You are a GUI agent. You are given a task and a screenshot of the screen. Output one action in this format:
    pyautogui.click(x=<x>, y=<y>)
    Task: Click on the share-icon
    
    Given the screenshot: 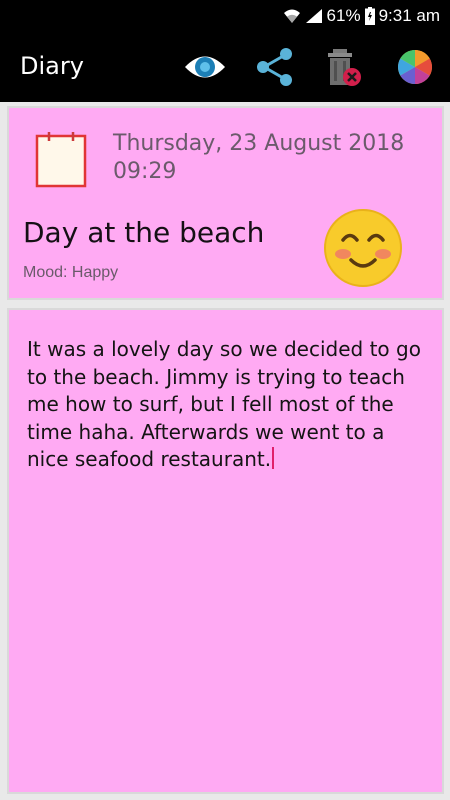 What is the action you would take?
    pyautogui.click(x=274, y=67)
    